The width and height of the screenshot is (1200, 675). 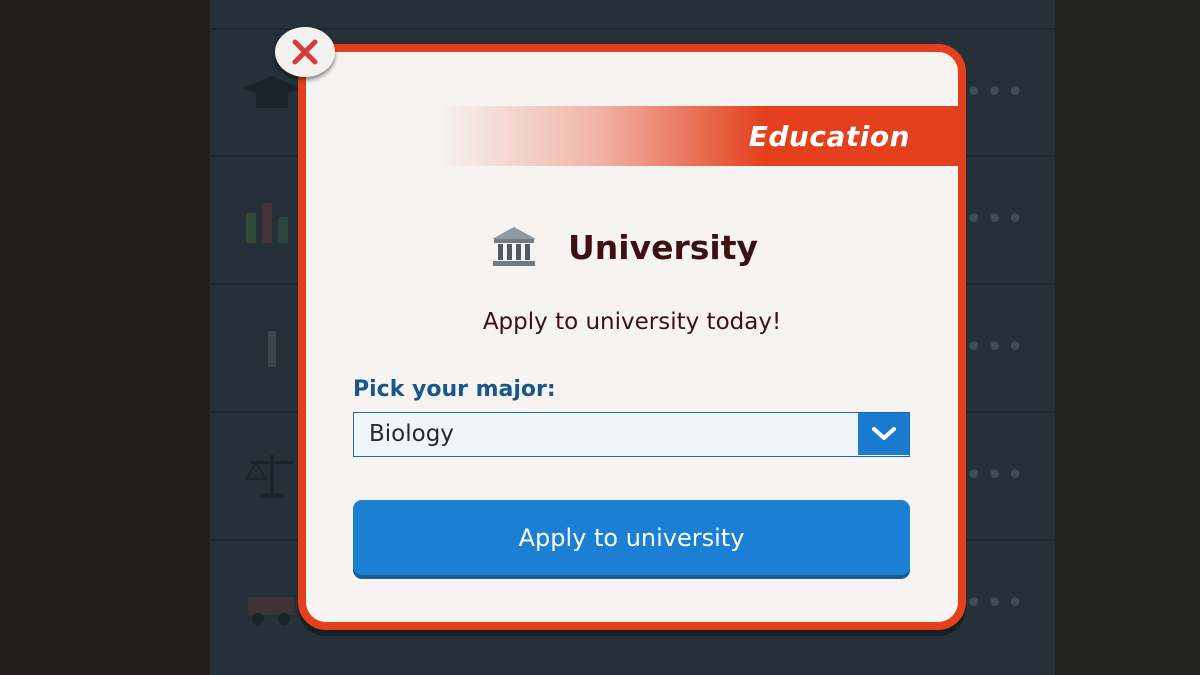 I want to click on pencil-icon, so click(x=272, y=349).